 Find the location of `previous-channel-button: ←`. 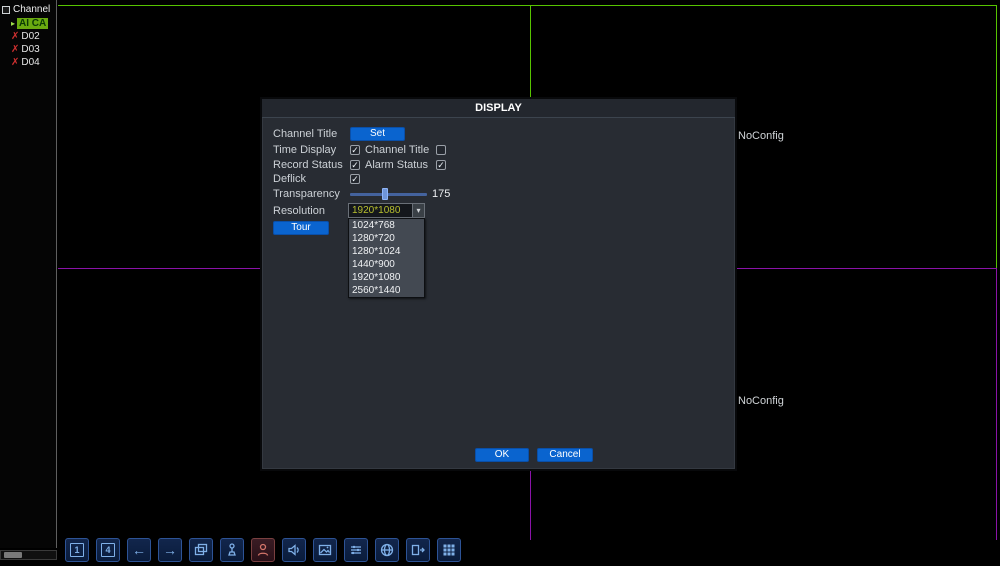

previous-channel-button: ← is located at coordinates (139, 550).